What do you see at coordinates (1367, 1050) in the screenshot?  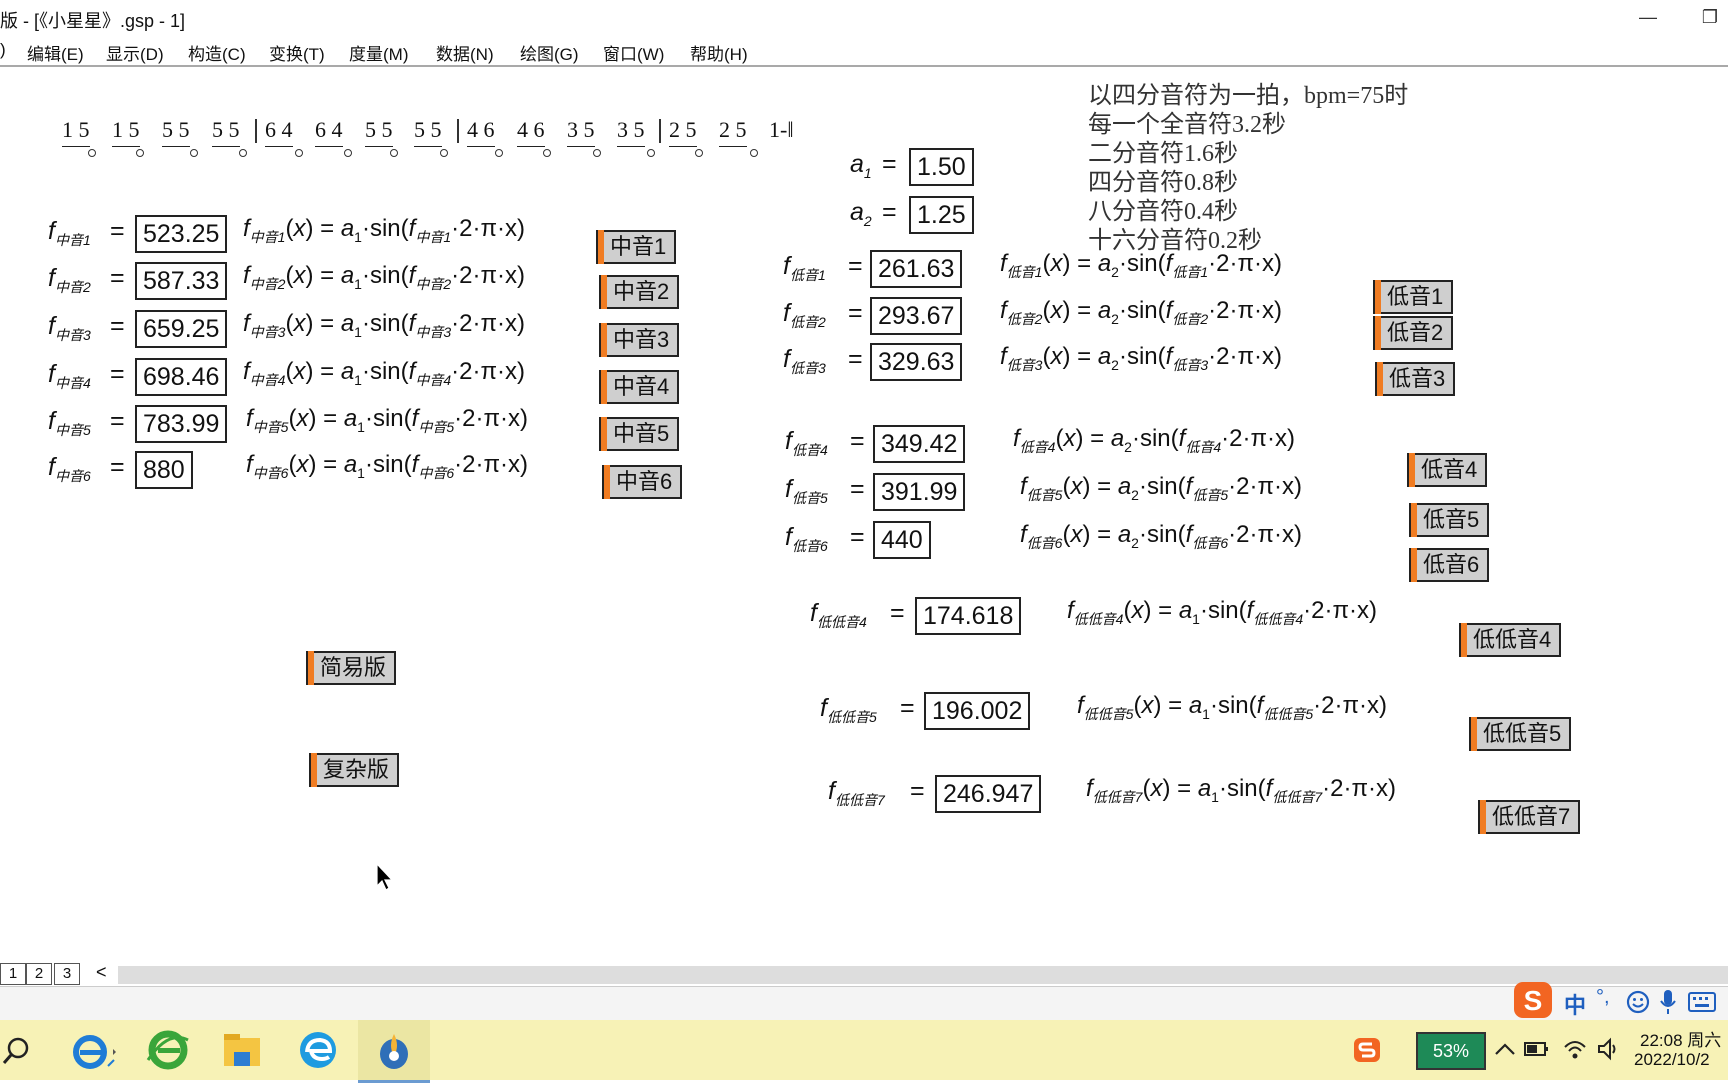 I see `sogou-tray-icon` at bounding box center [1367, 1050].